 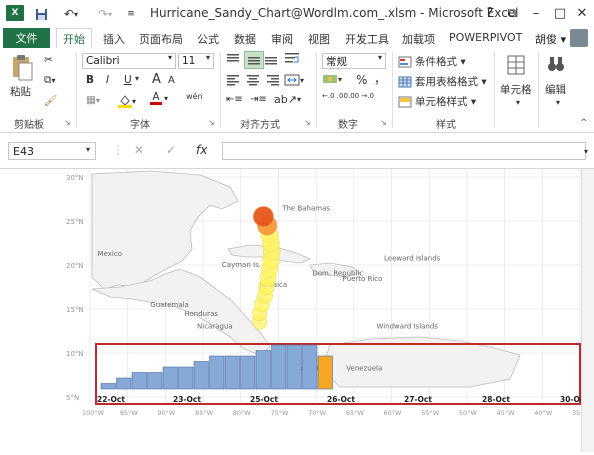 What do you see at coordinates (437, 101) in the screenshot?
I see `cell-styles-button: 单元格样式 ▾` at bounding box center [437, 101].